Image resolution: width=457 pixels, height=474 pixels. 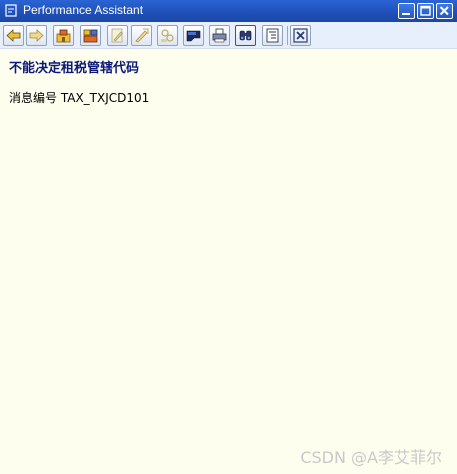 I want to click on find-button, so click(x=245, y=35).